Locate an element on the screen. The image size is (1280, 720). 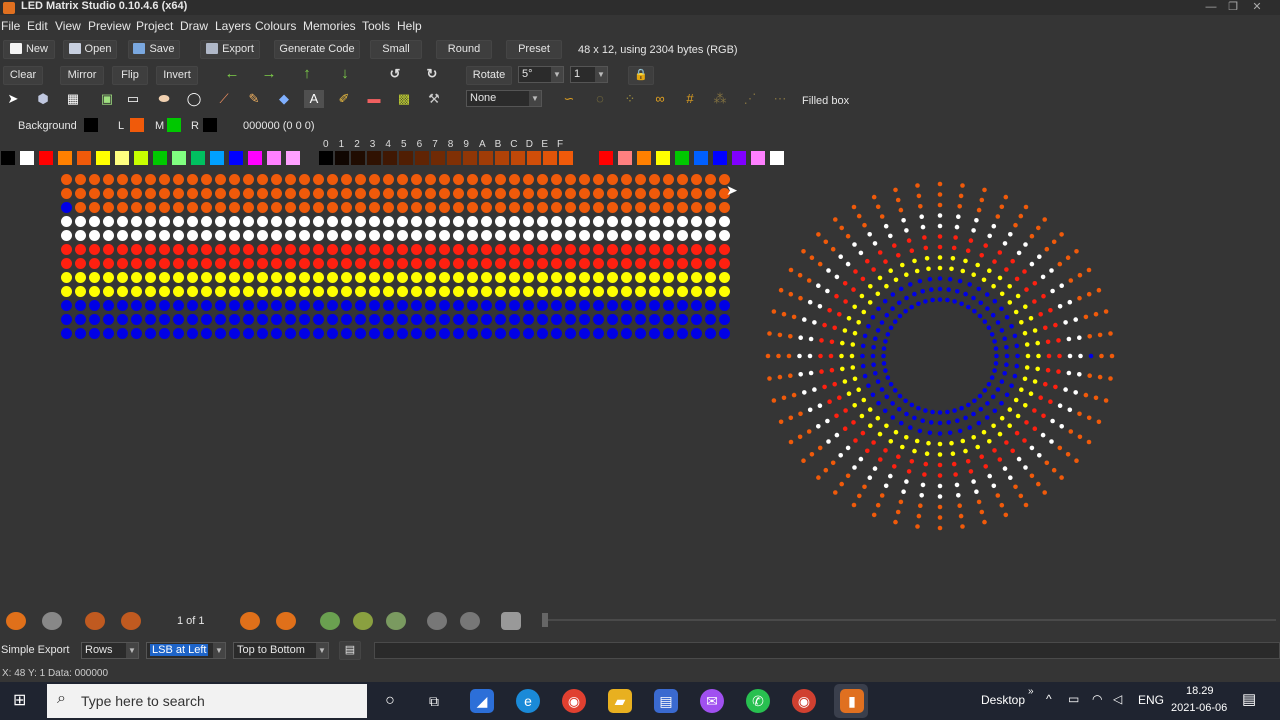
round-button: Round is located at coordinates (464, 49).